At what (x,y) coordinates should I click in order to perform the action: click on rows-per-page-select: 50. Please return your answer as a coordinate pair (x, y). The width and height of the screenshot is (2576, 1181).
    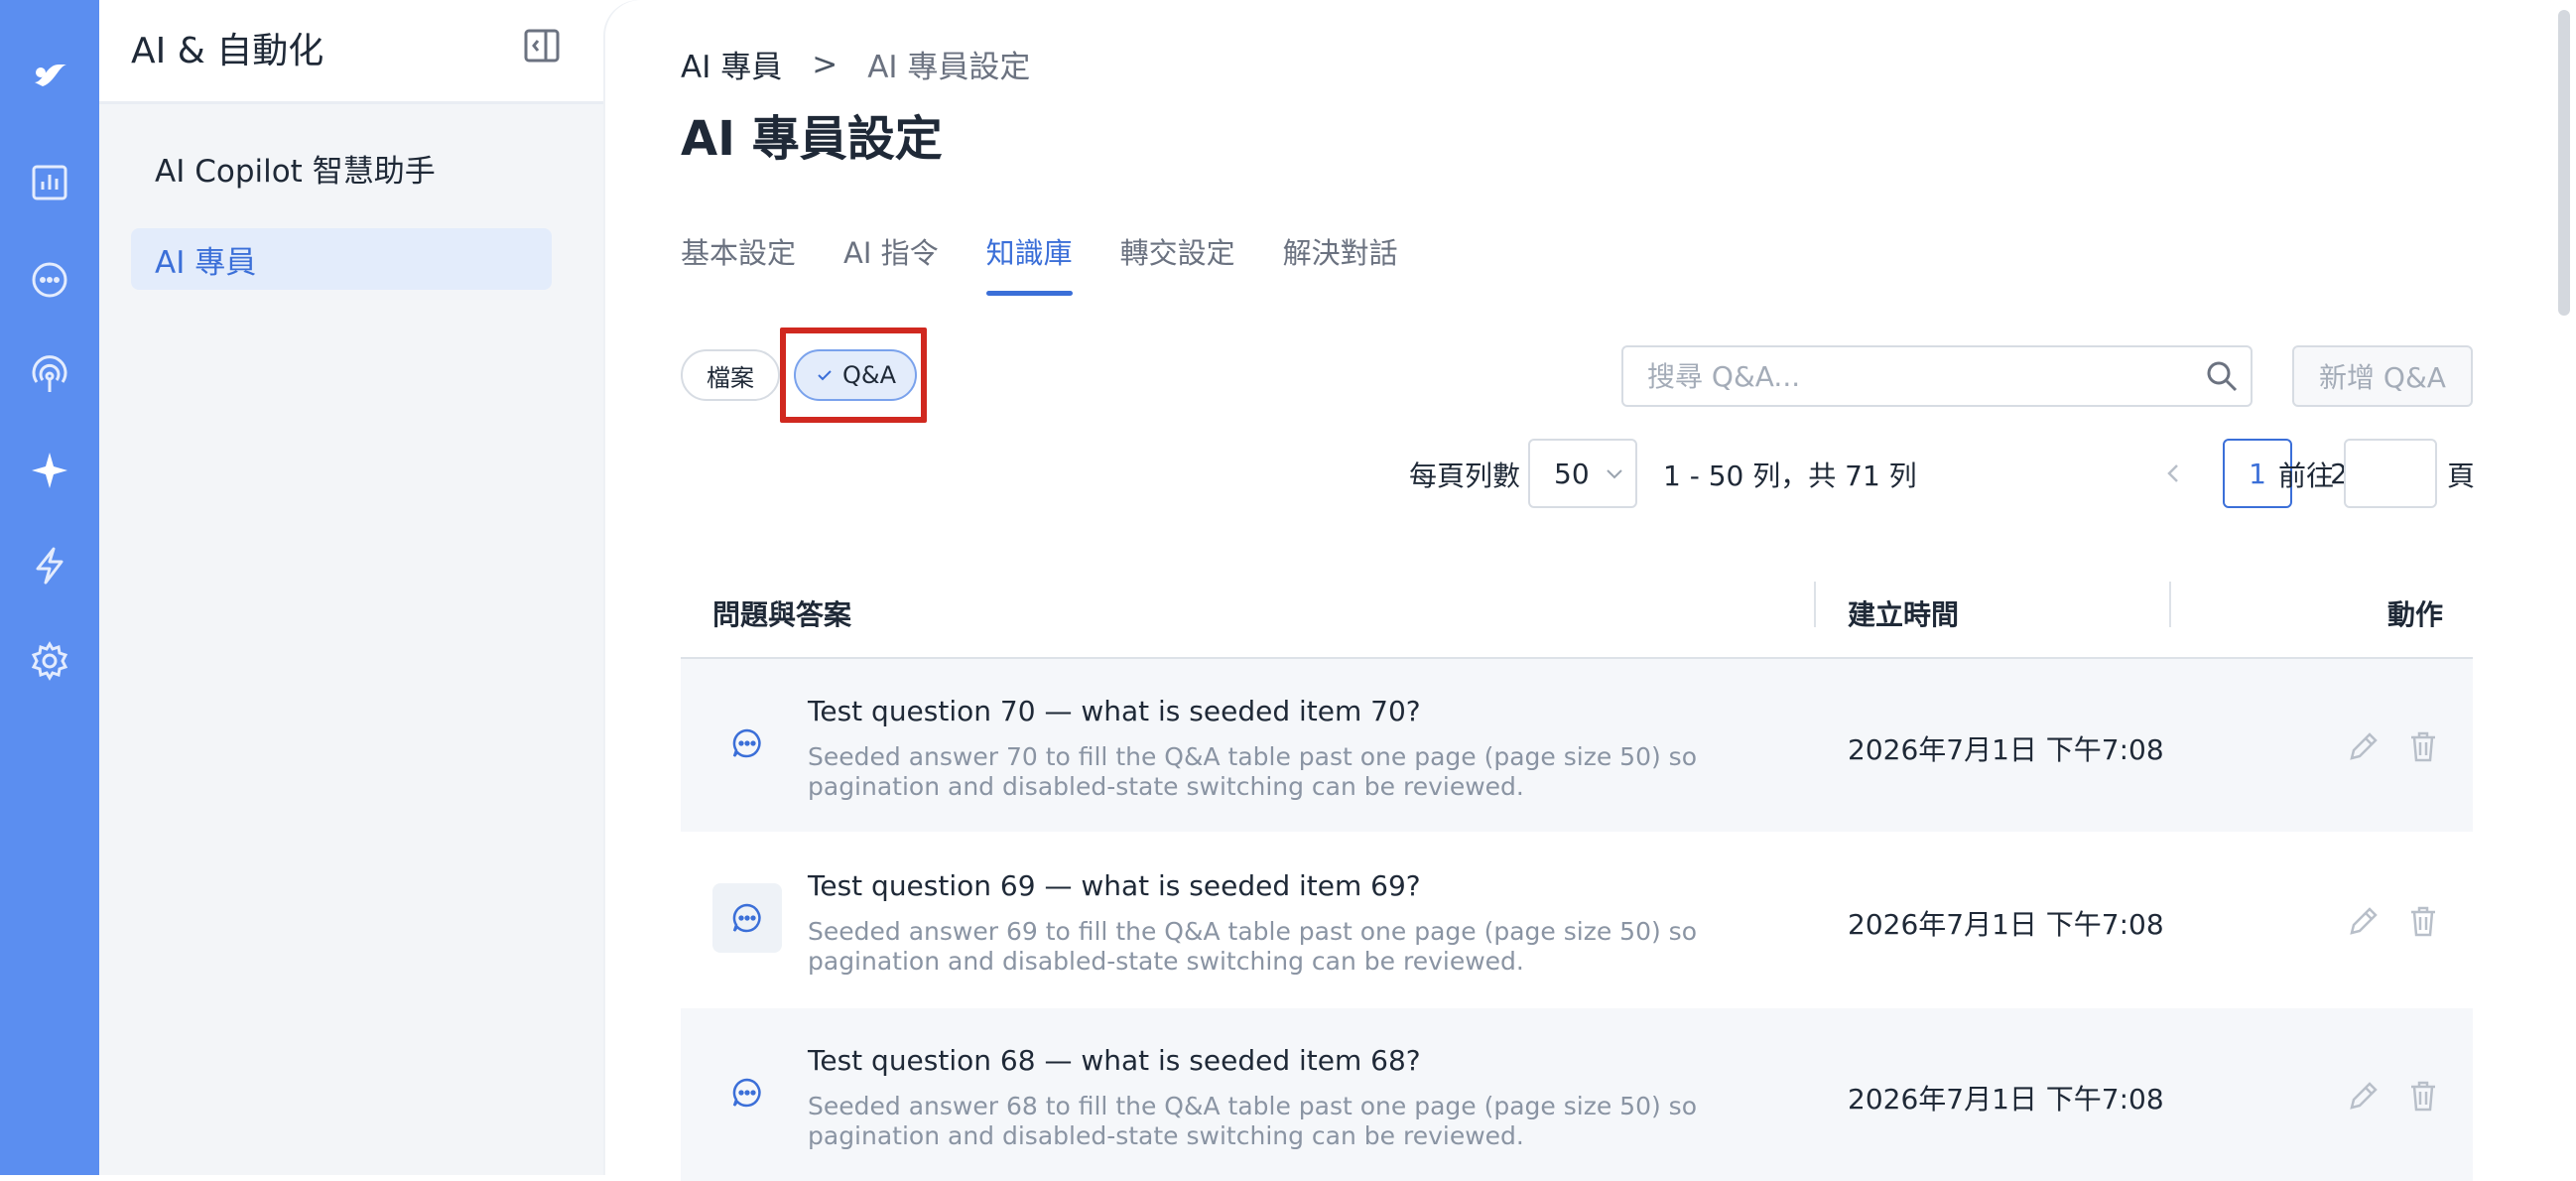
    Looking at the image, I should click on (1583, 473).